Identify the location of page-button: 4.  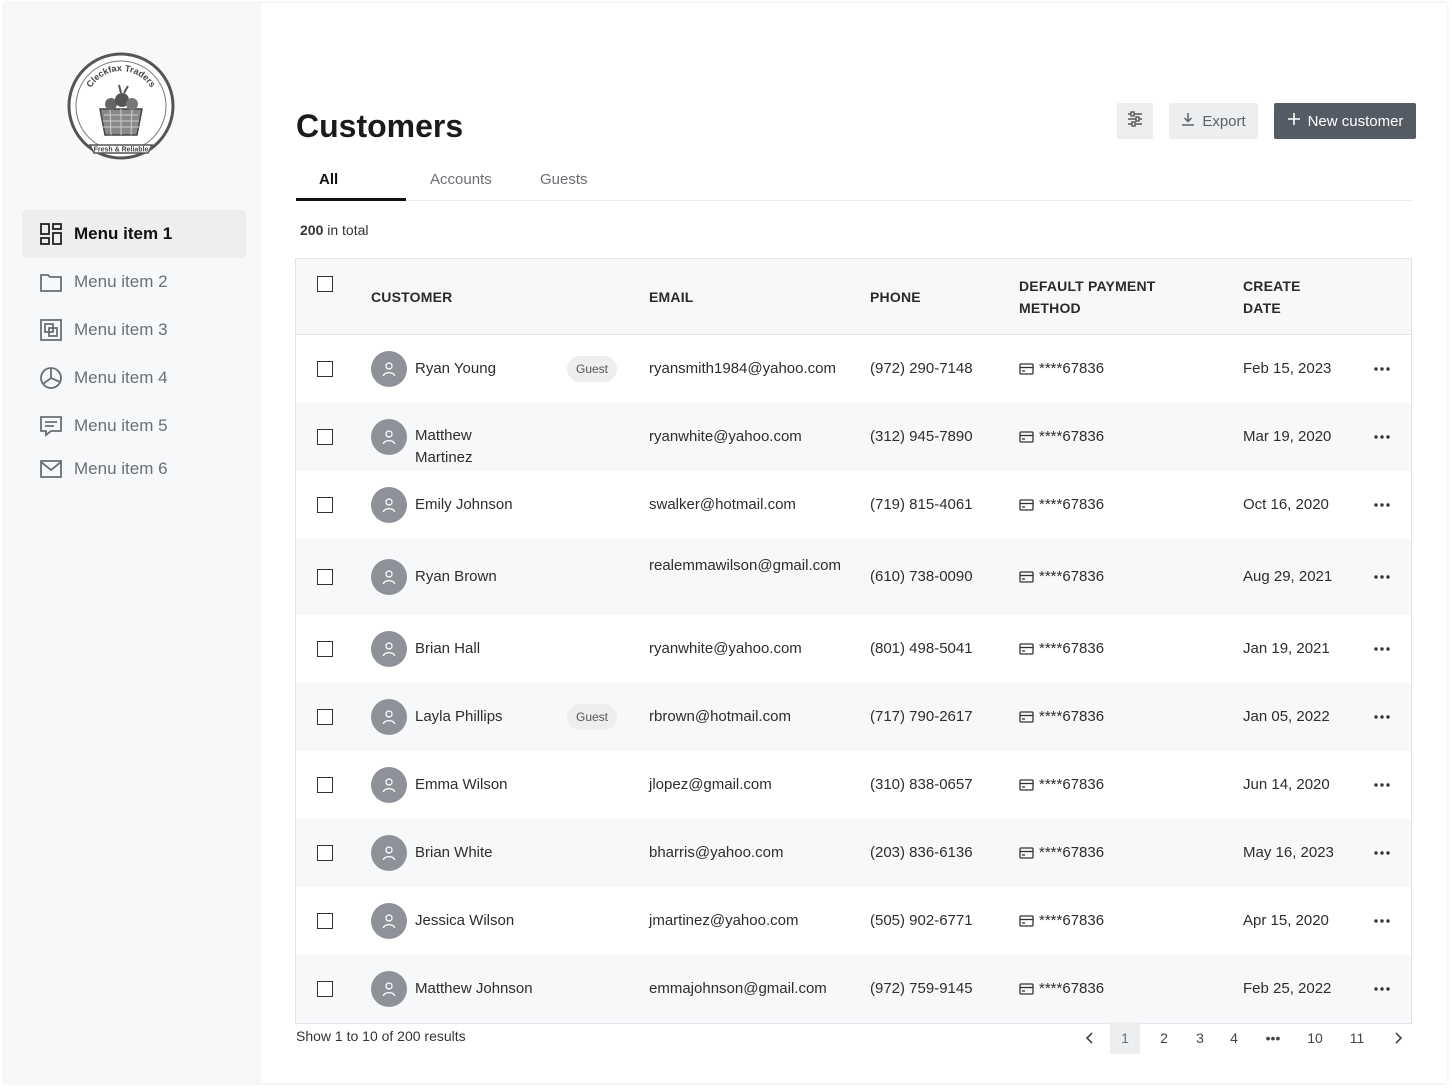
(1234, 1038).